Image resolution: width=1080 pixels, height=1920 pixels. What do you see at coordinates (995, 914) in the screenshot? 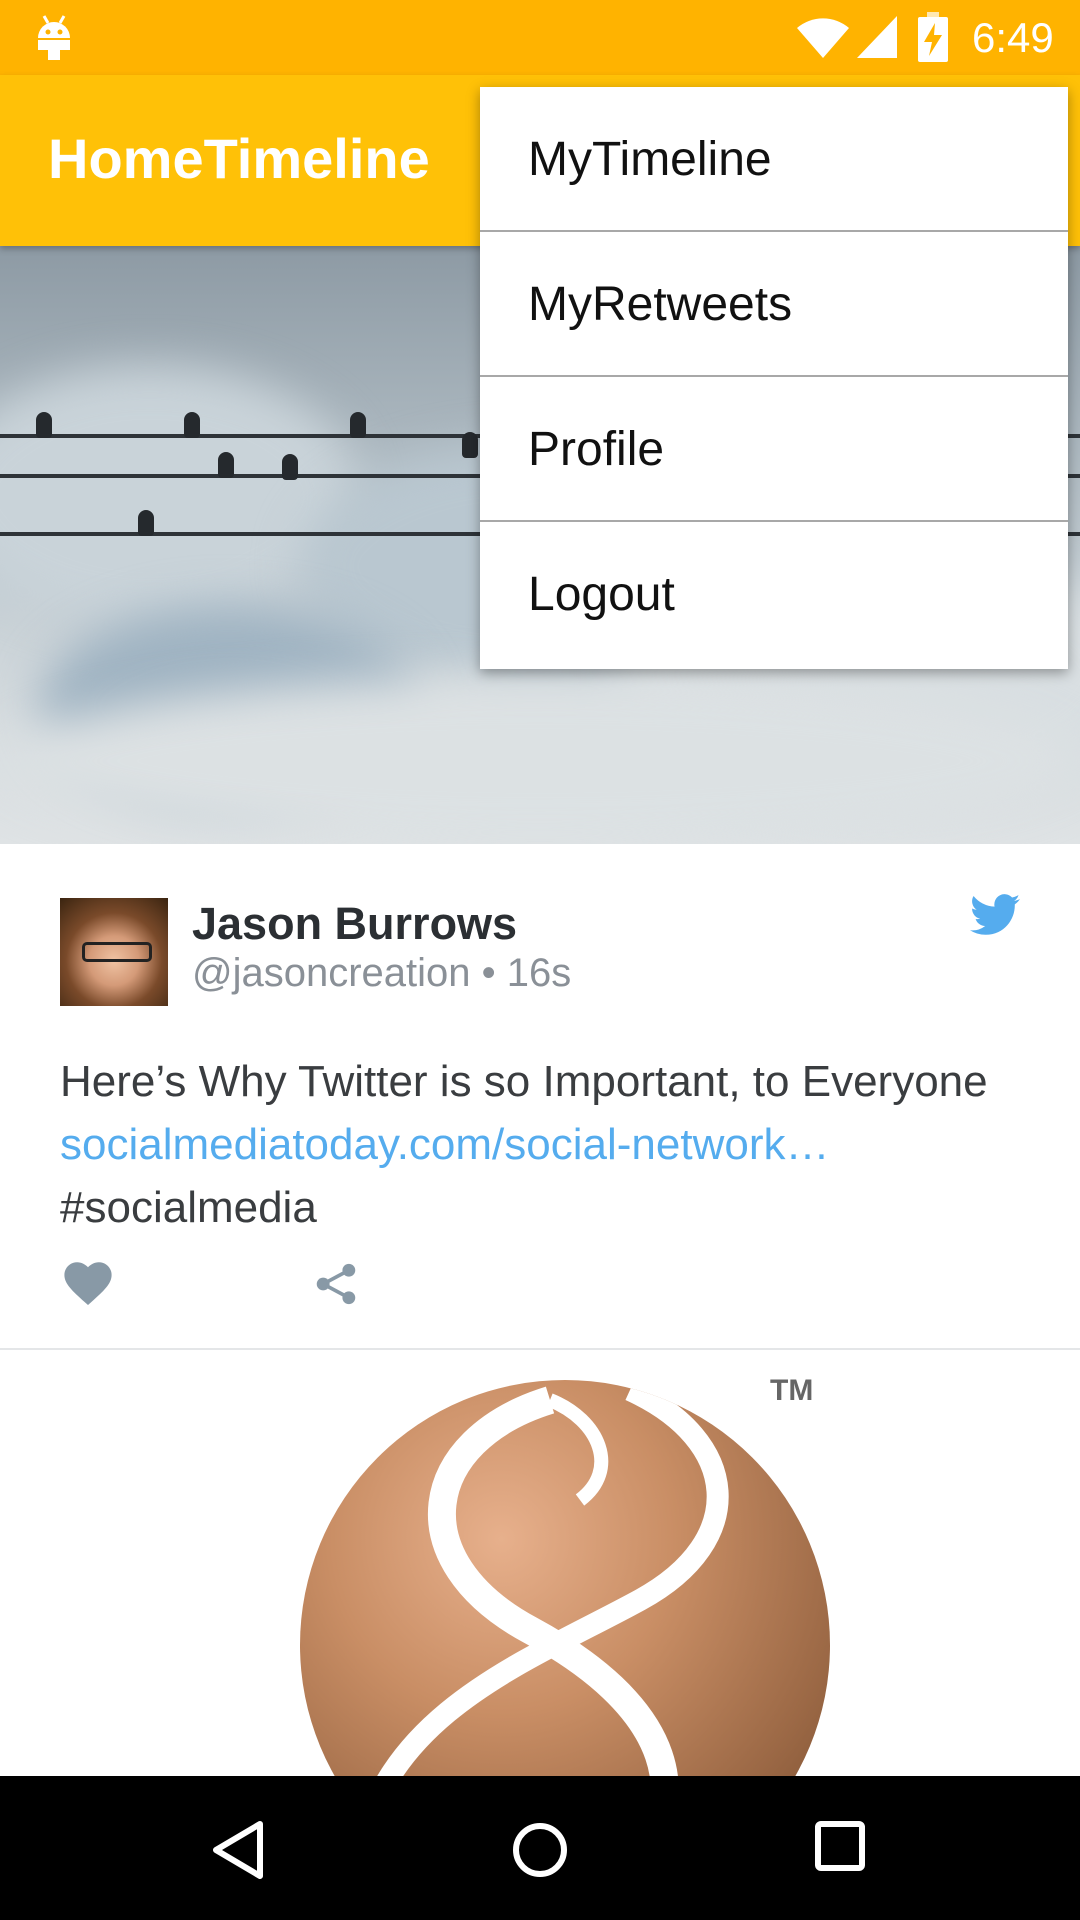
I see `twitter-bird-icon` at bounding box center [995, 914].